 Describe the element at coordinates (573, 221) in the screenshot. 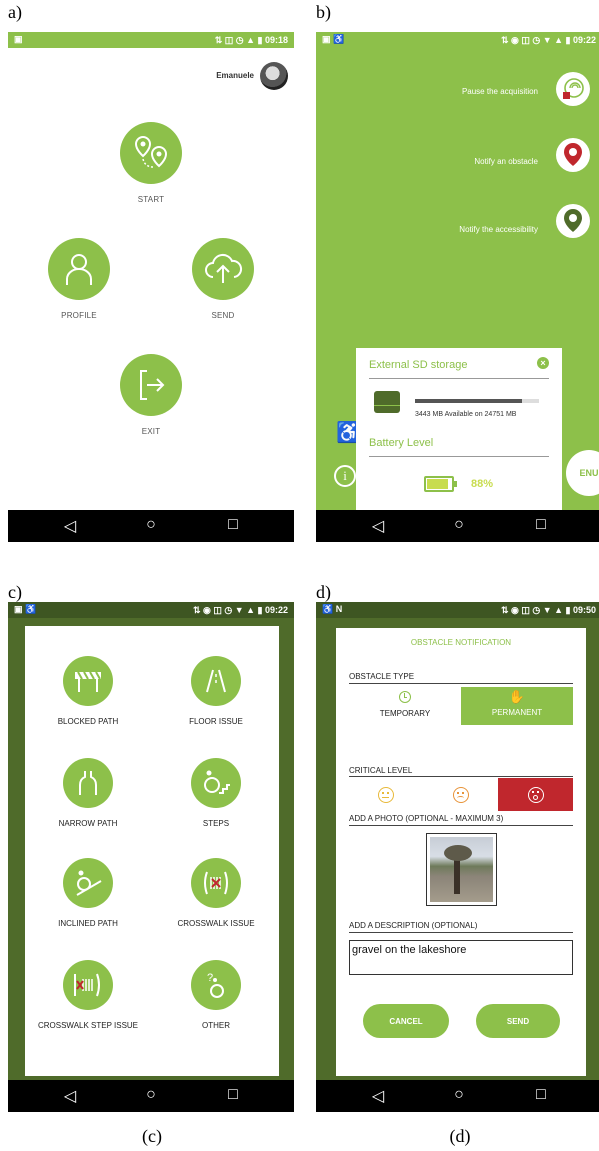

I see `notify-accessibility-button` at that location.